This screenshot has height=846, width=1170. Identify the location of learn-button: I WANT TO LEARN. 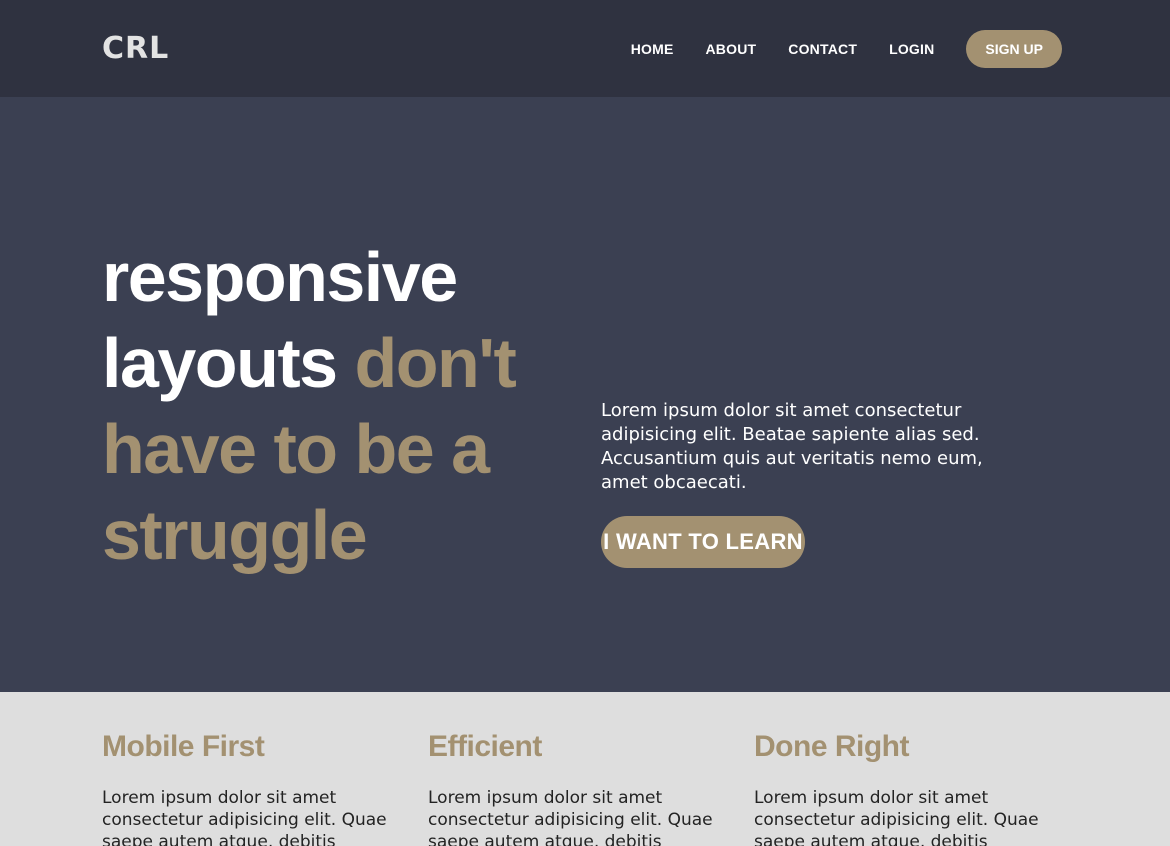
(703, 542).